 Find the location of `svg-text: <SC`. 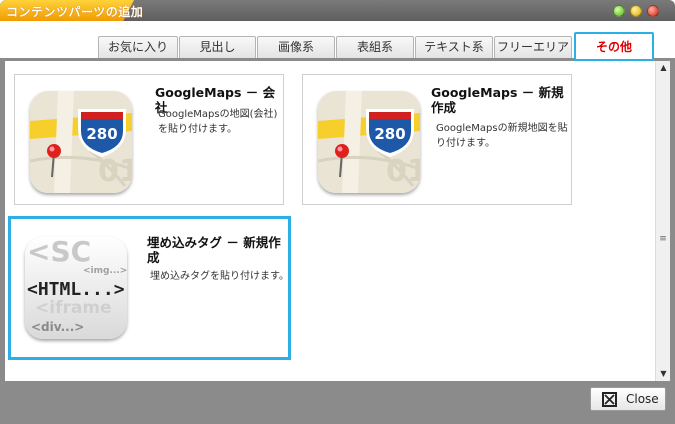

svg-text: <SC is located at coordinates (59, 252).